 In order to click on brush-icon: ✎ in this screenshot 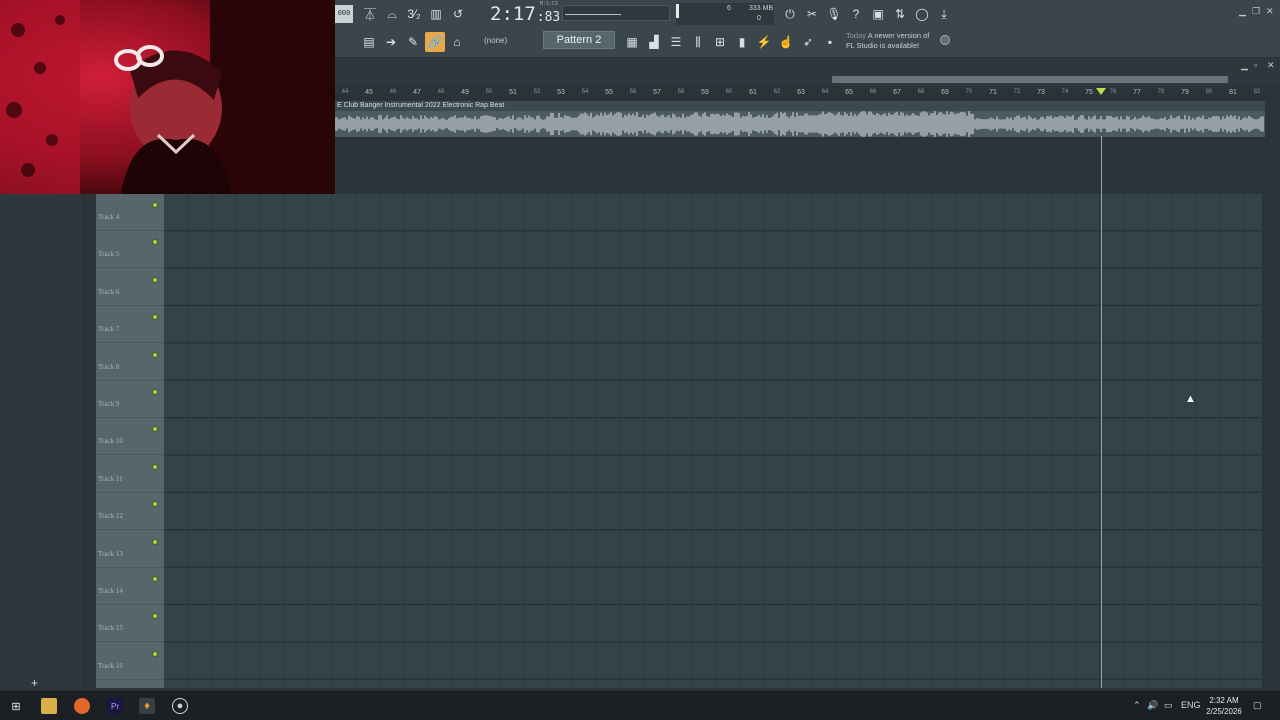, I will do `click(413, 42)`.